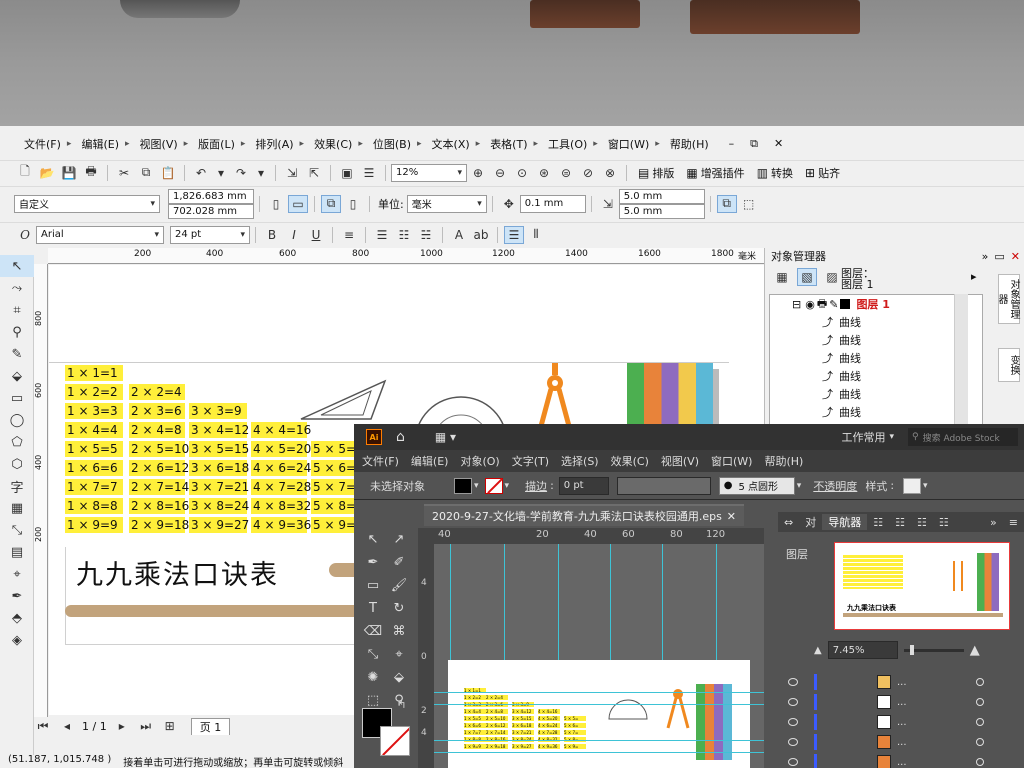 This screenshot has width=1024, height=768. Describe the element at coordinates (272, 235) in the screenshot. I see `bold-icon: B` at that location.